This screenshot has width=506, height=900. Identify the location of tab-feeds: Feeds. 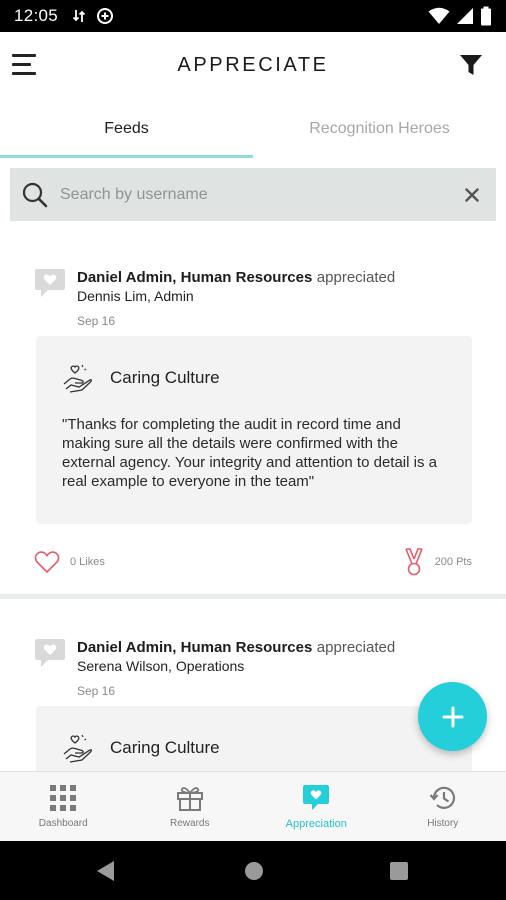
(126, 129).